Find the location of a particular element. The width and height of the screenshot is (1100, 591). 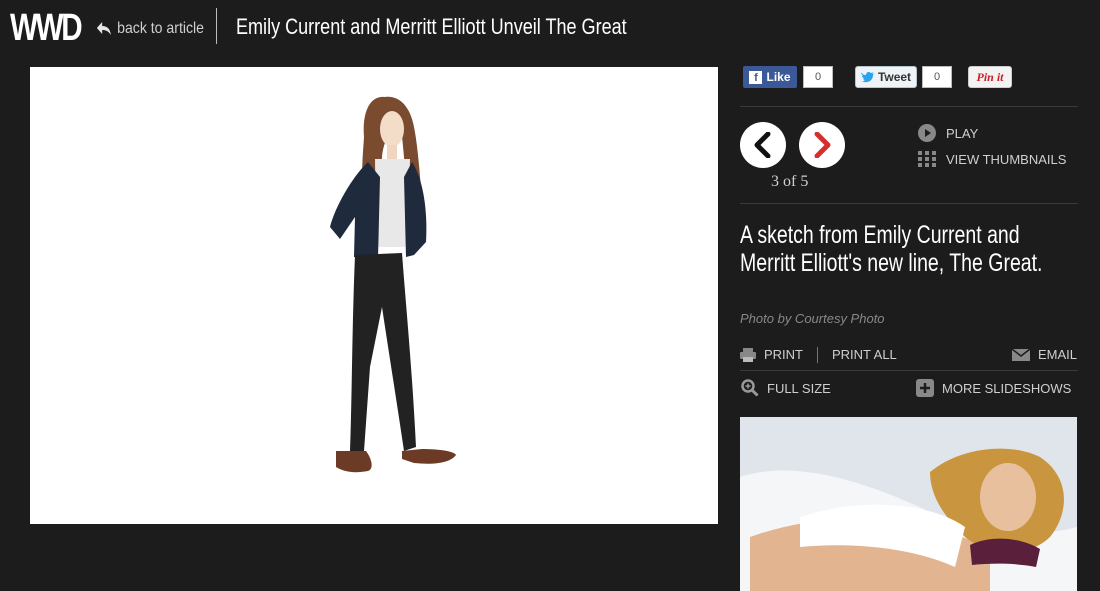

magnifier-icon is located at coordinates (750, 388).